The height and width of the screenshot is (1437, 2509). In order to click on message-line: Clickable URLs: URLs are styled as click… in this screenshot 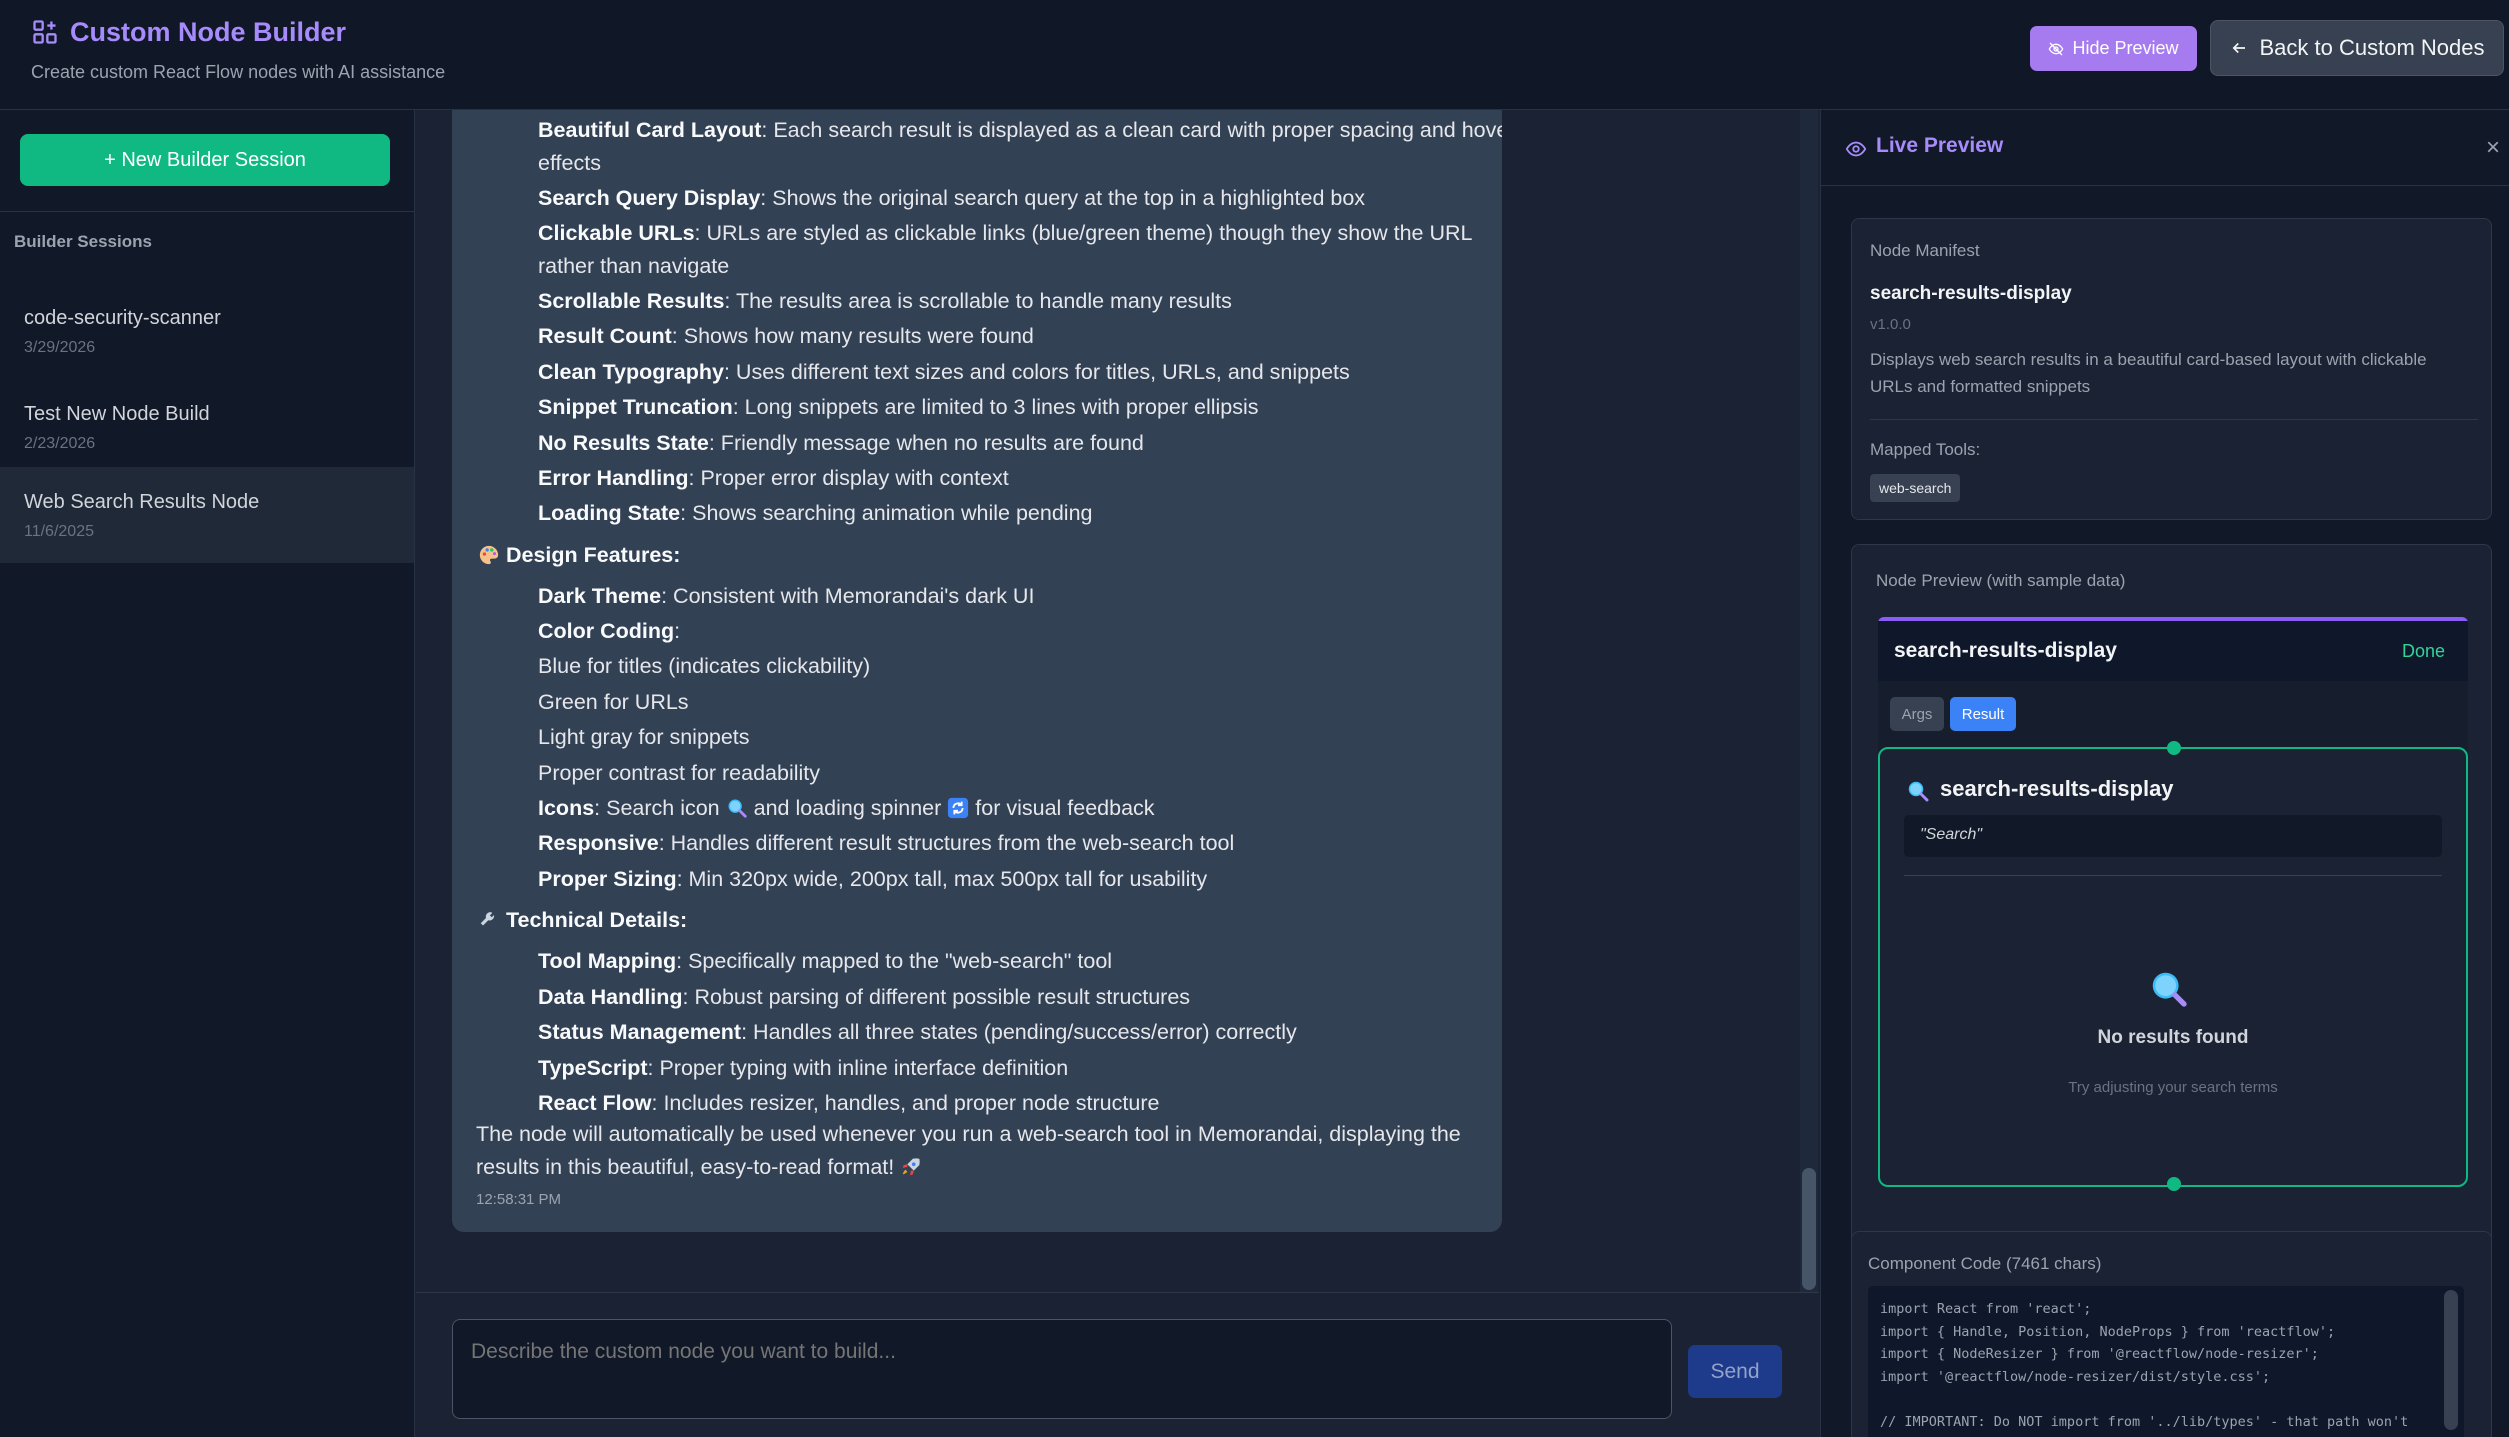, I will do `click(1005, 233)`.